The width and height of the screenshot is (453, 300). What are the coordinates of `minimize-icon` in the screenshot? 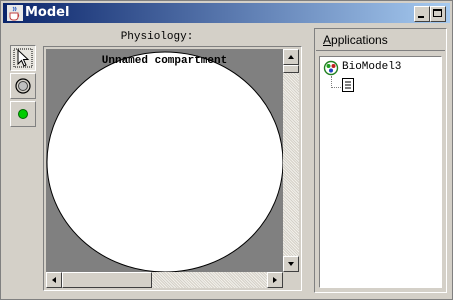 It's located at (421, 17).